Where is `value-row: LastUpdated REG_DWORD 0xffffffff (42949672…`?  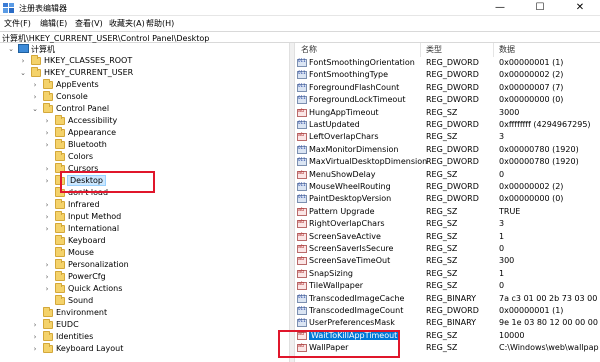
value-row: LastUpdated REG_DWORD 0xffffffff (42949672… is located at coordinates (447, 125).